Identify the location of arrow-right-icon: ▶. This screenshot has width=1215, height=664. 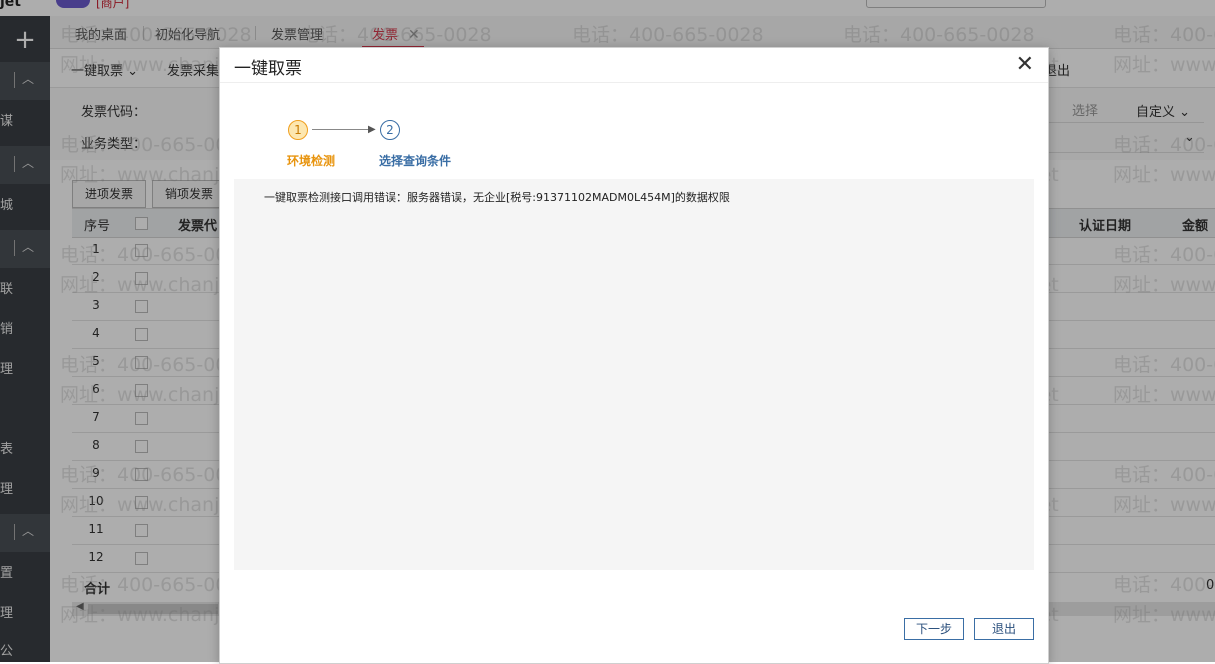
(372, 129).